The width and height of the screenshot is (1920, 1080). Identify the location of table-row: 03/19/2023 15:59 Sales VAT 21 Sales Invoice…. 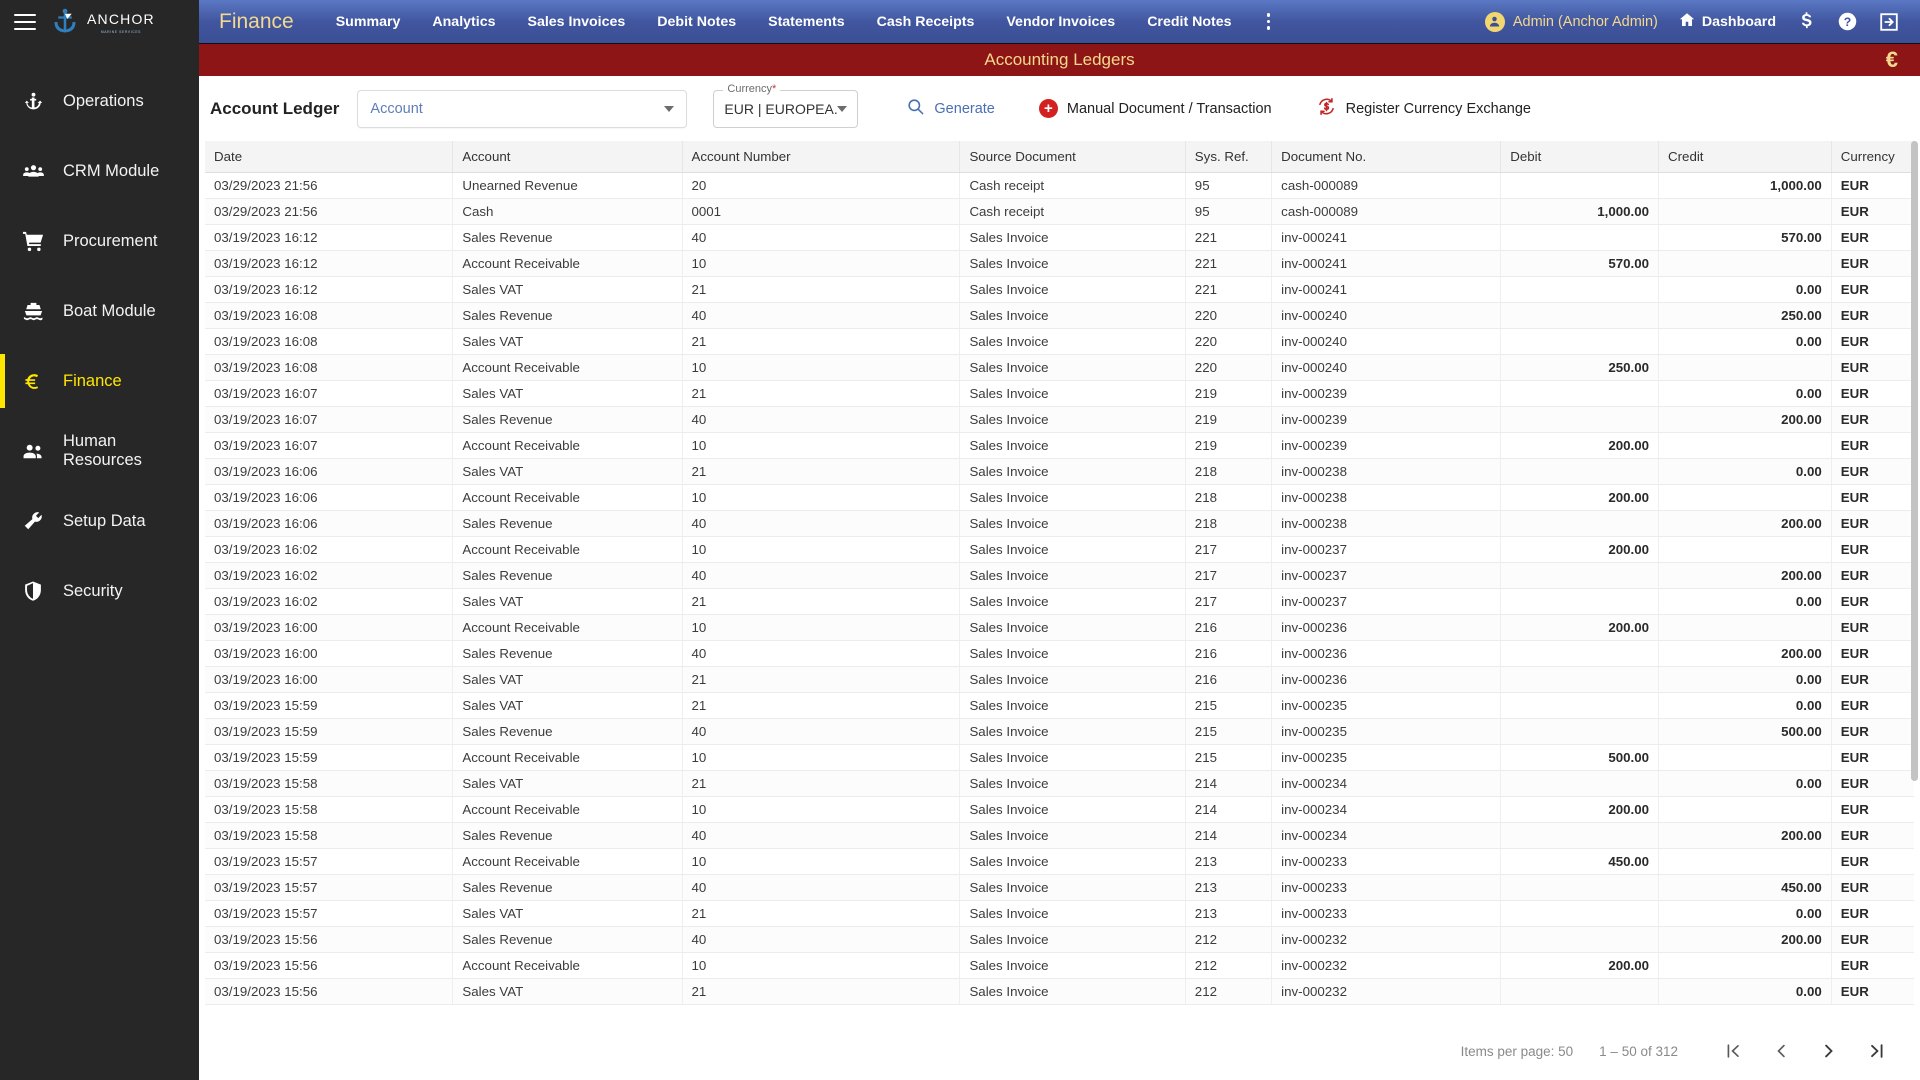
(1059, 705).